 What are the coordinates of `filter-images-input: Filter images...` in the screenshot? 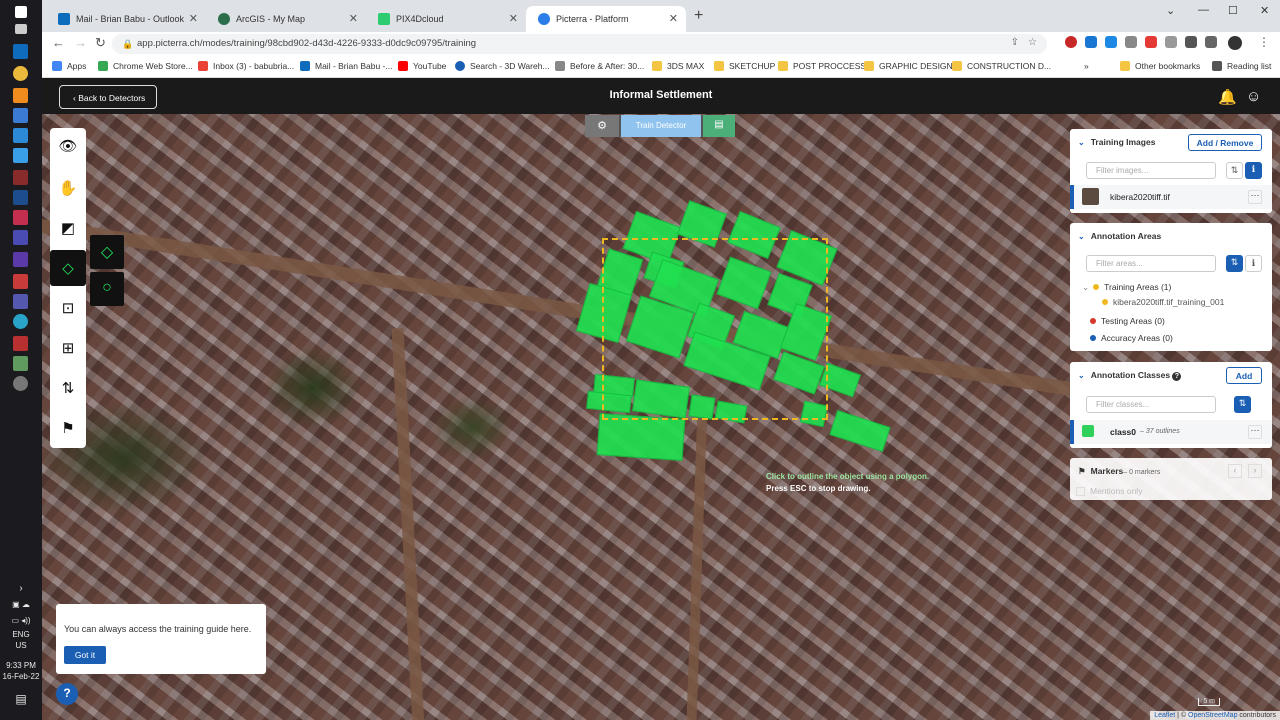 It's located at (1151, 170).